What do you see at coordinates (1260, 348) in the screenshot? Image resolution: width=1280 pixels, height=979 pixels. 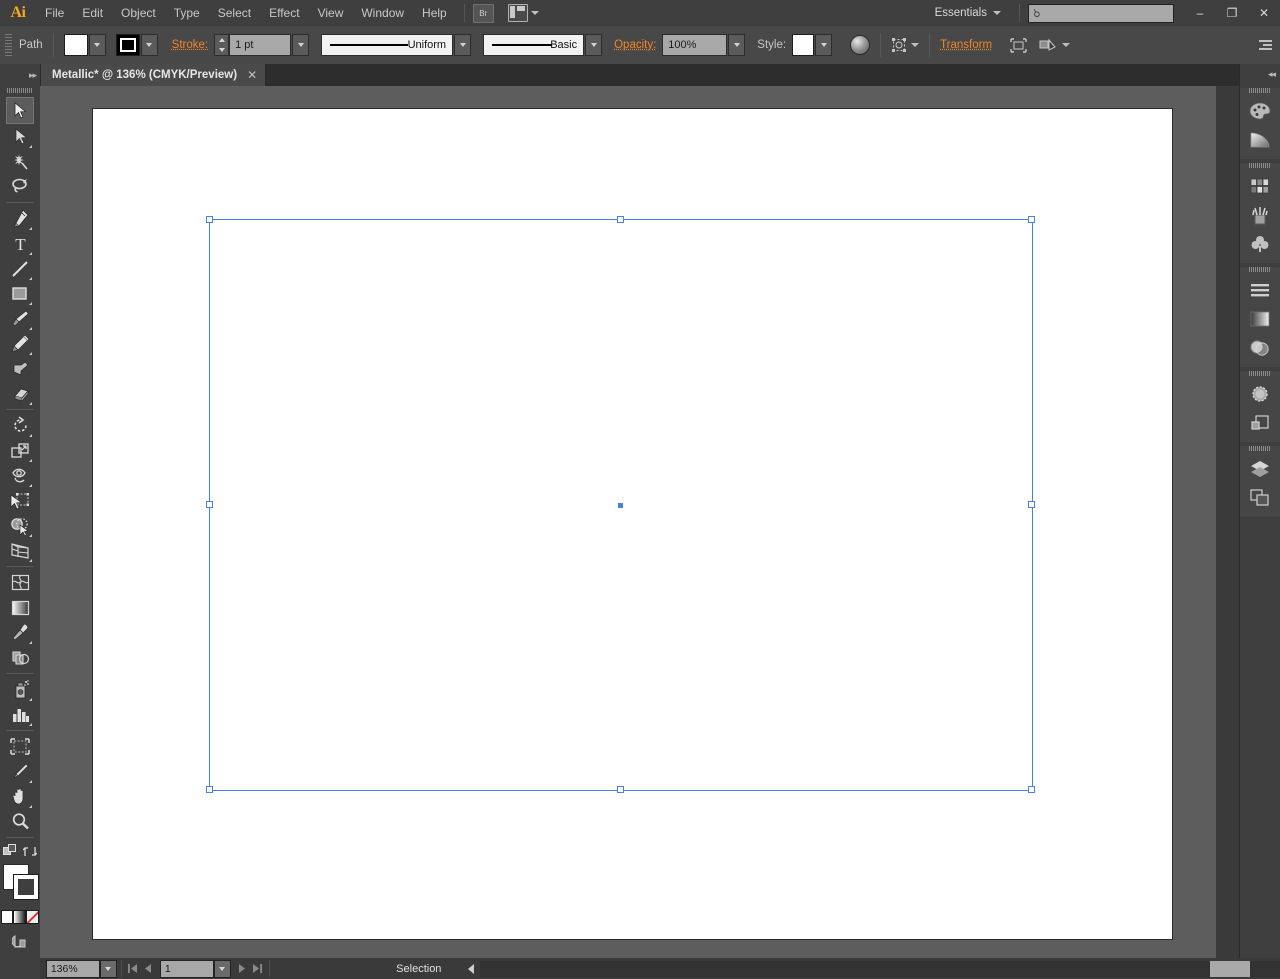 I see `transparency-panel-icon` at bounding box center [1260, 348].